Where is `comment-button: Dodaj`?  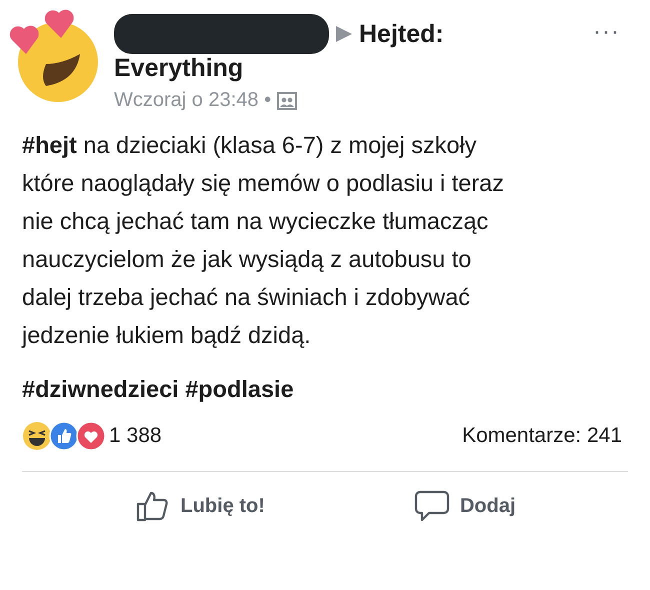 comment-button: Dodaj is located at coordinates (465, 506).